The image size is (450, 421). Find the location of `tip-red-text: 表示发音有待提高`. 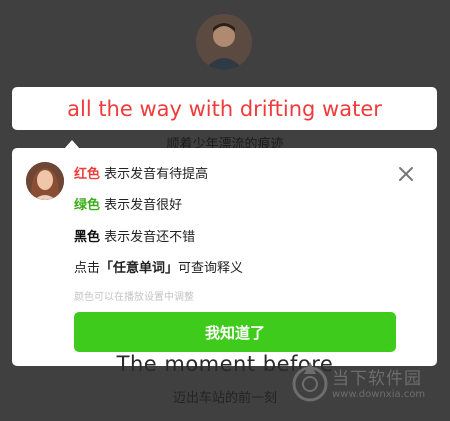

tip-red-text: 表示发音有待提高 is located at coordinates (154, 174).